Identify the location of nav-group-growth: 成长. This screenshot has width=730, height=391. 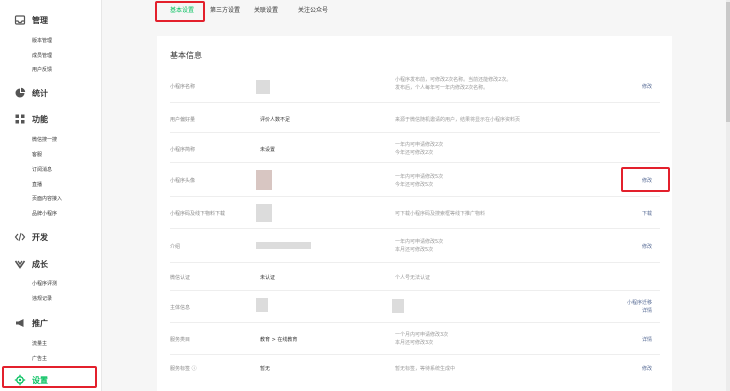
(31, 264).